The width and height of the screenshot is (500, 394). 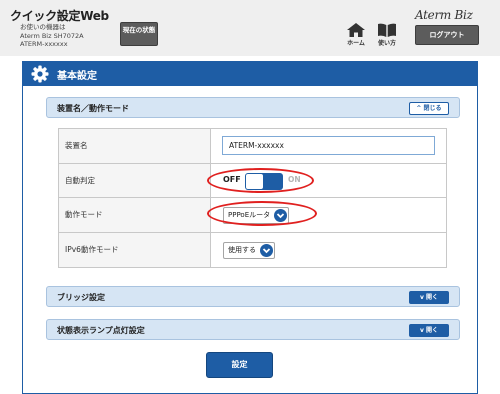 I want to click on help-button: 使い方, so click(x=387, y=37).